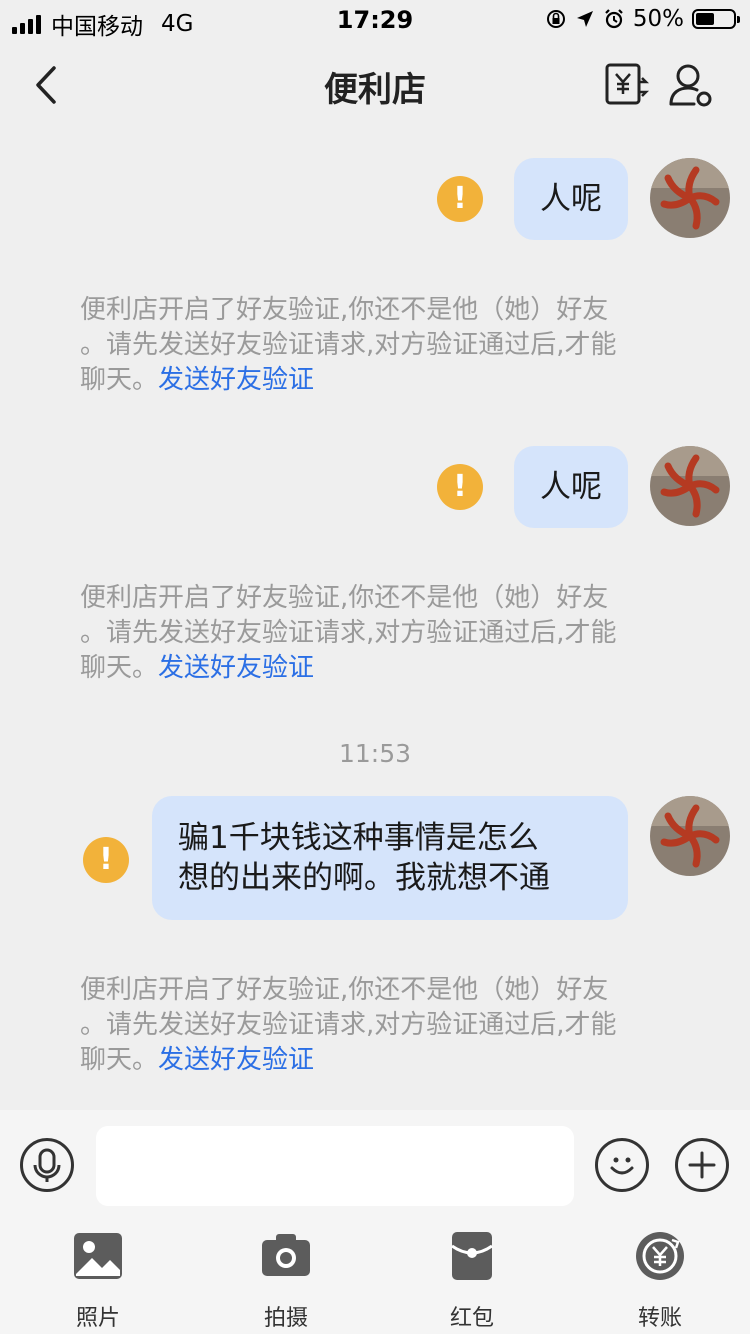  Describe the element at coordinates (48, 85) in the screenshot. I see `chevron-left-icon` at that location.